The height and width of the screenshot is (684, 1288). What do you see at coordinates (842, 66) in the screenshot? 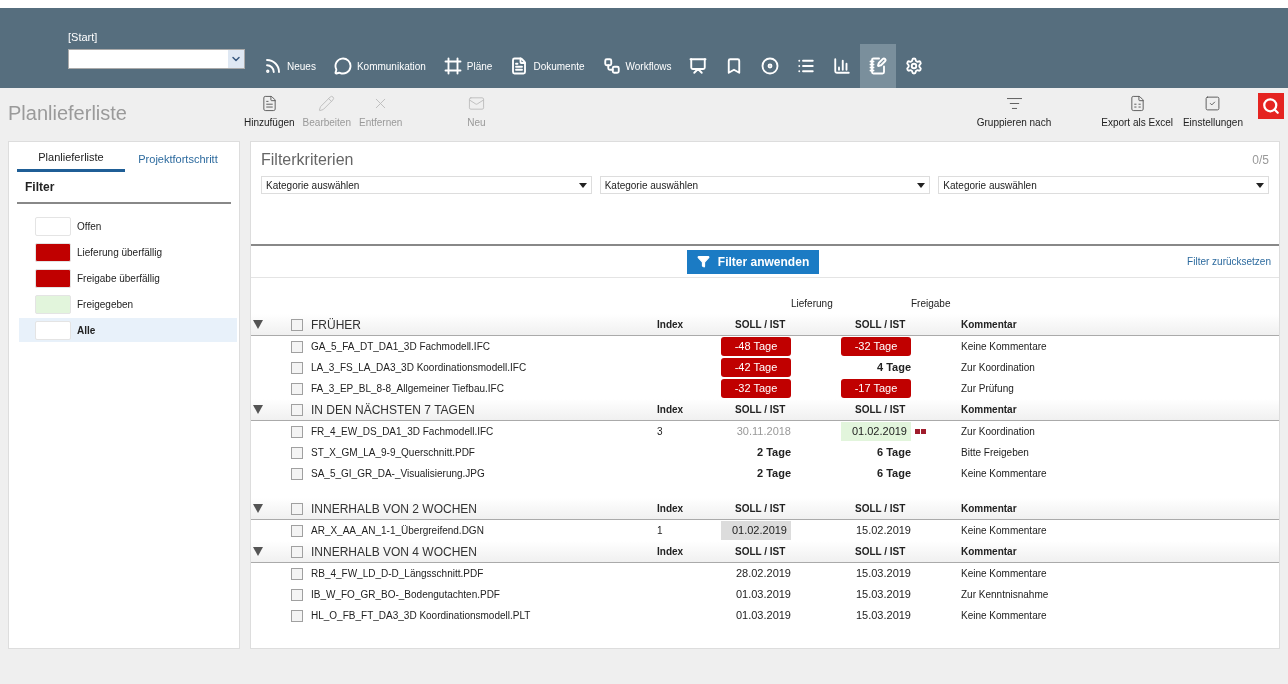
I see `bar-chart-icon` at bounding box center [842, 66].